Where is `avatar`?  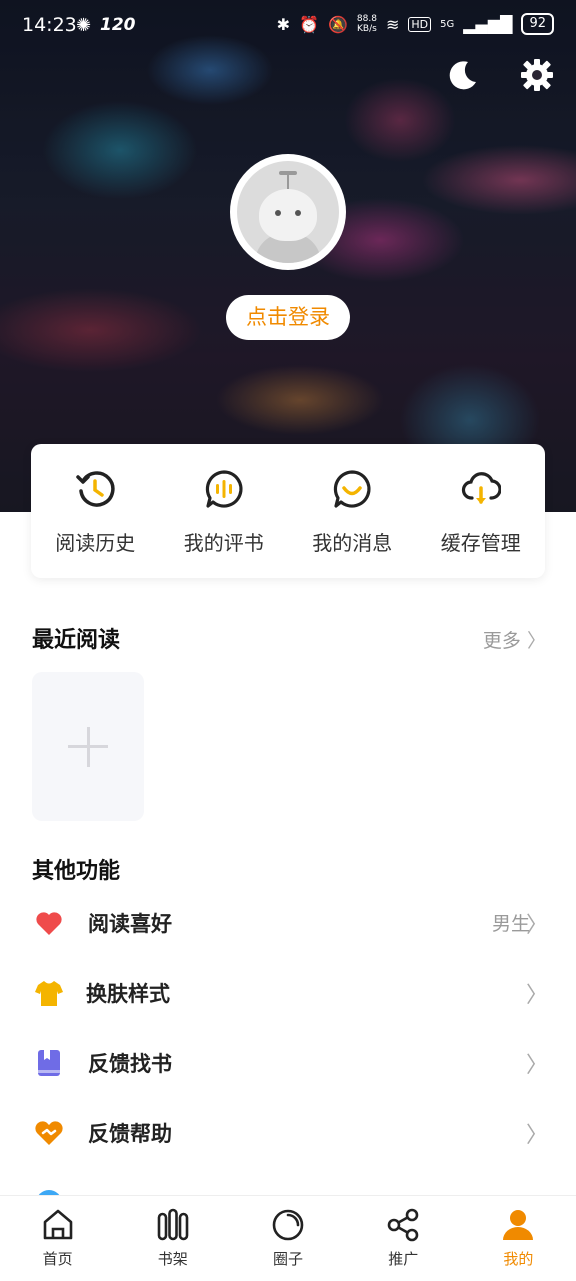
avatar is located at coordinates (288, 212).